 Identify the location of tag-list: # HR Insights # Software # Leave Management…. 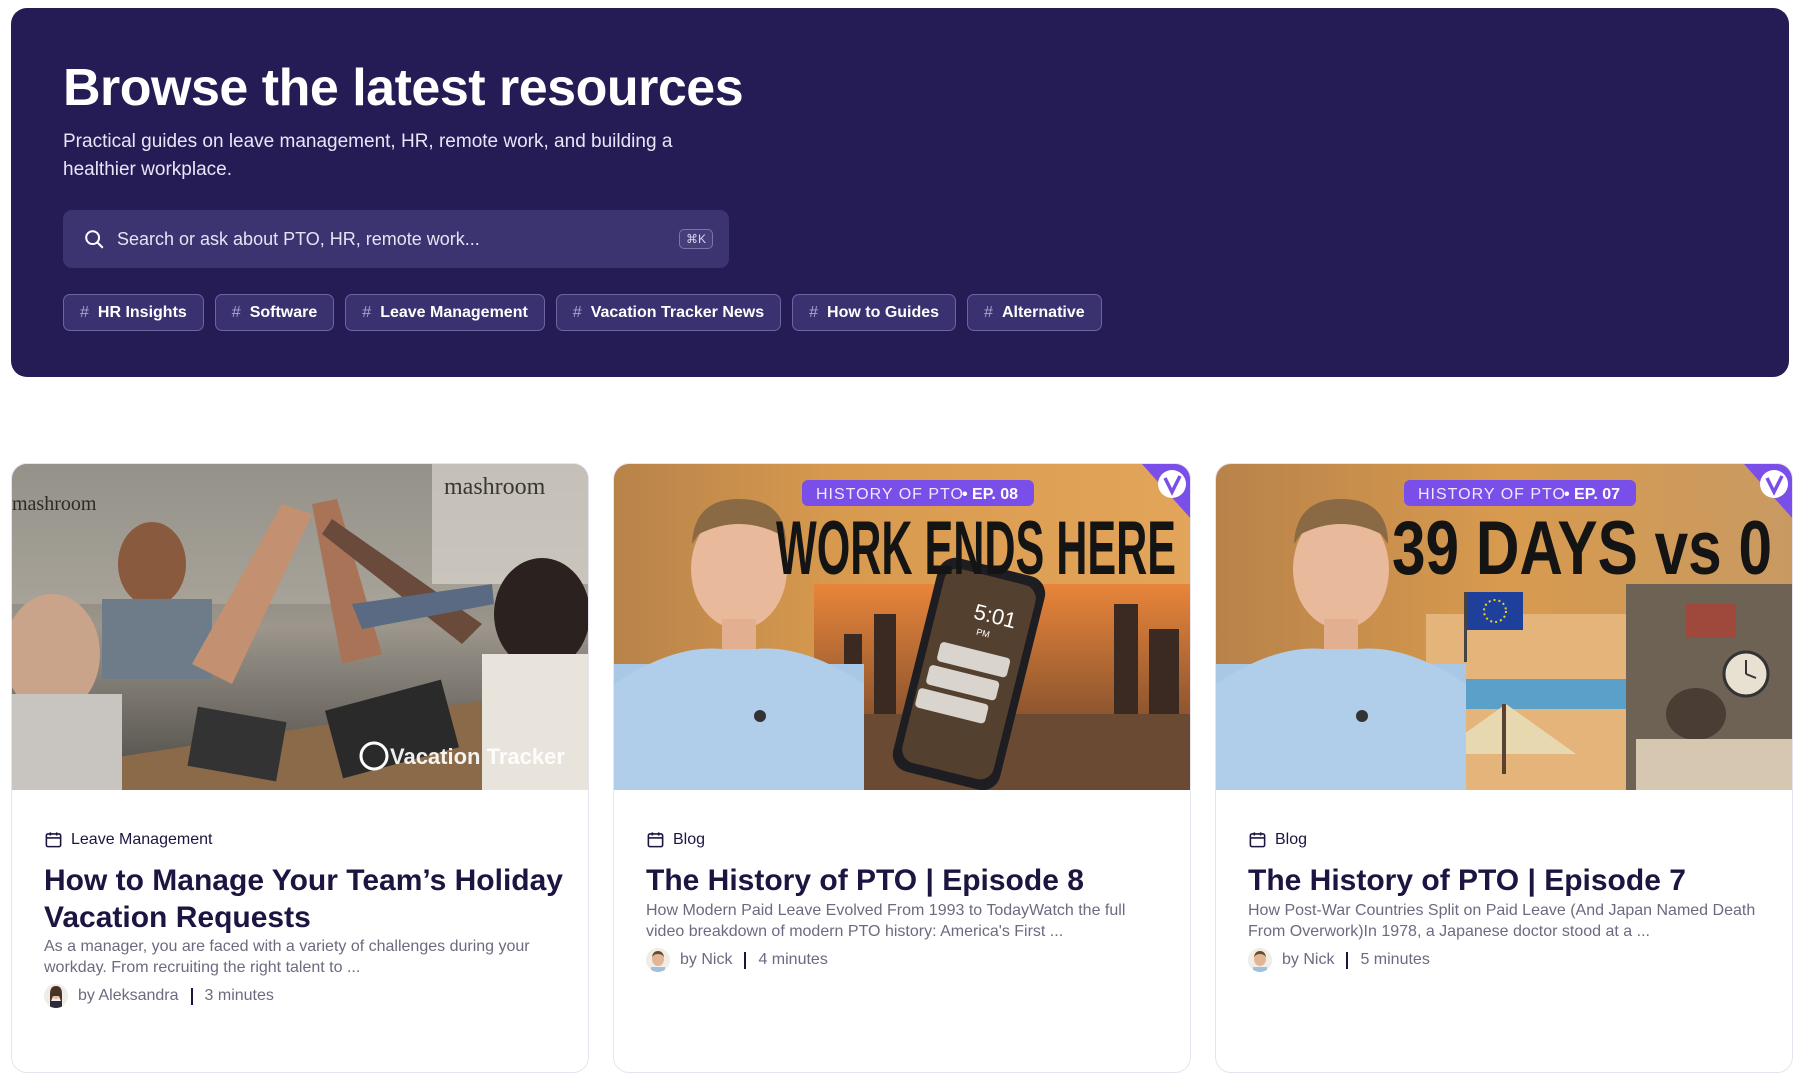
(582, 312).